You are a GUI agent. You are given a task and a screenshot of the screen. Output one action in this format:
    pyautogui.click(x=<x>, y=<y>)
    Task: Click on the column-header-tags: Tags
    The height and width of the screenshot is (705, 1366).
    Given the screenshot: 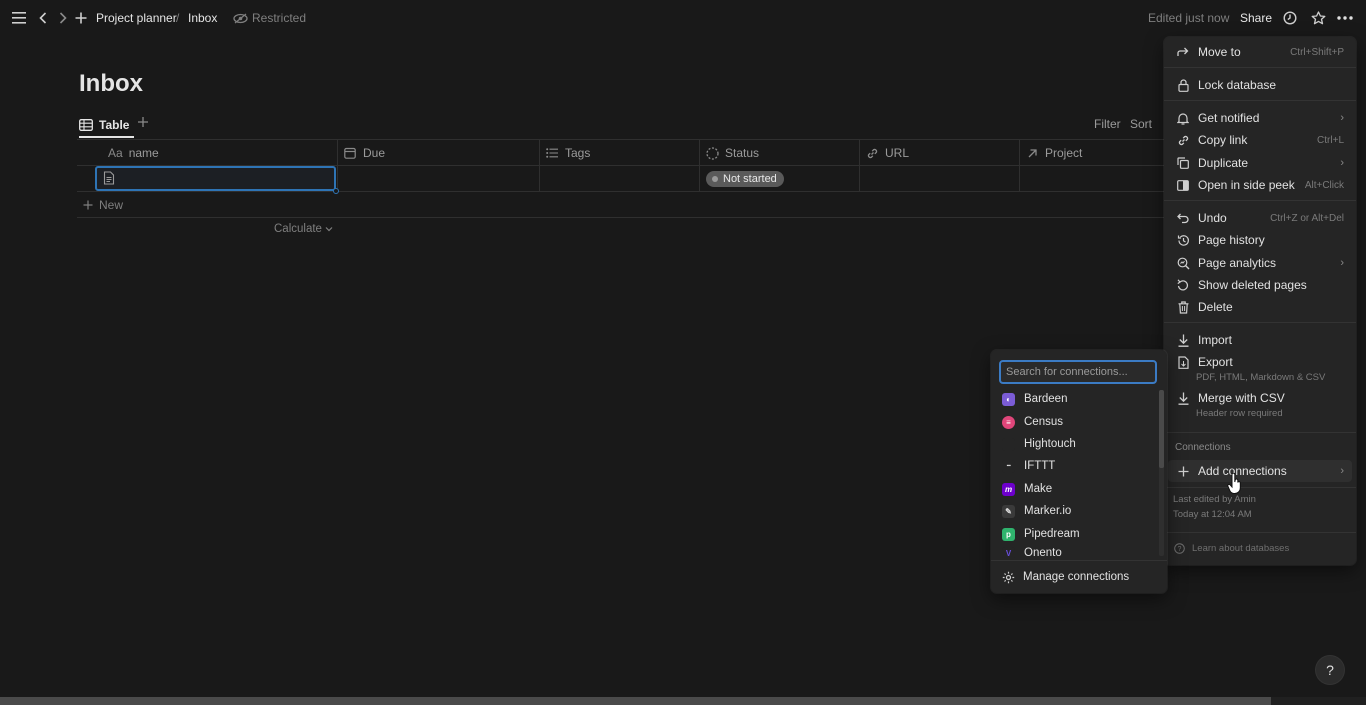 What is the action you would take?
    pyautogui.click(x=567, y=153)
    